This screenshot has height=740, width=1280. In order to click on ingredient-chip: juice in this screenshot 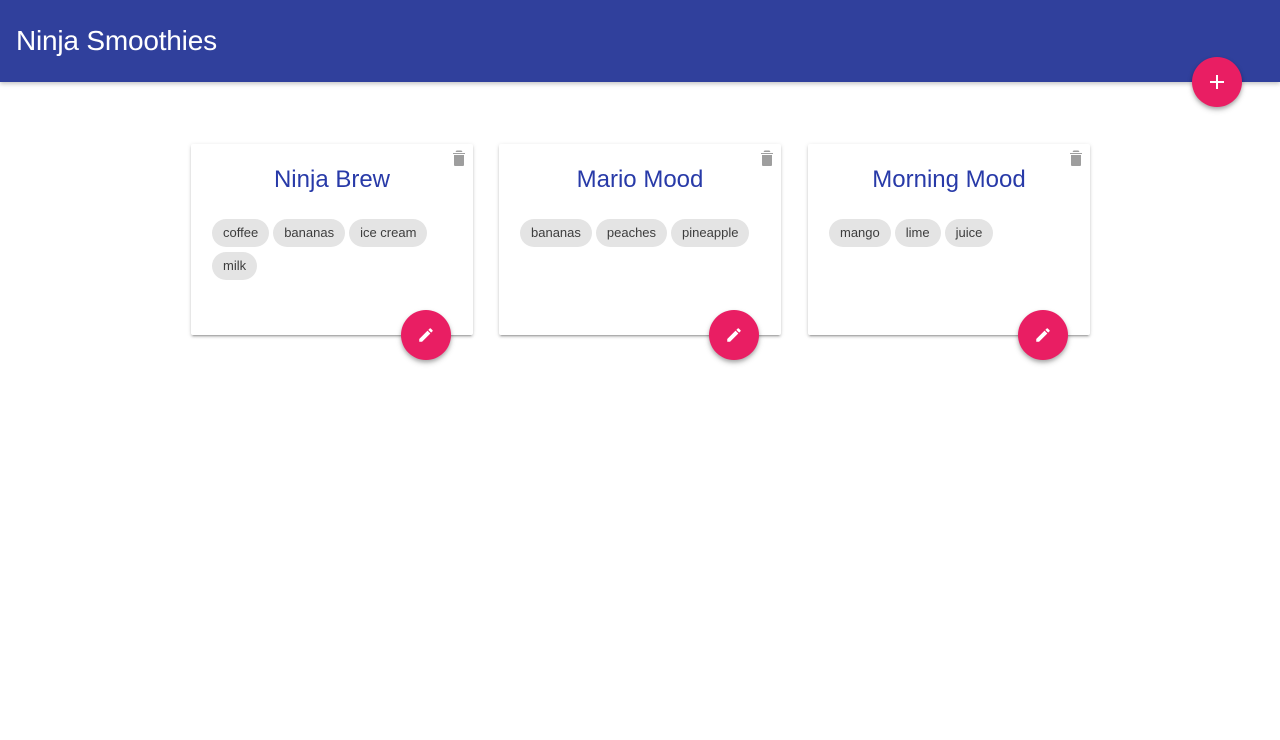, I will do `click(969, 233)`.